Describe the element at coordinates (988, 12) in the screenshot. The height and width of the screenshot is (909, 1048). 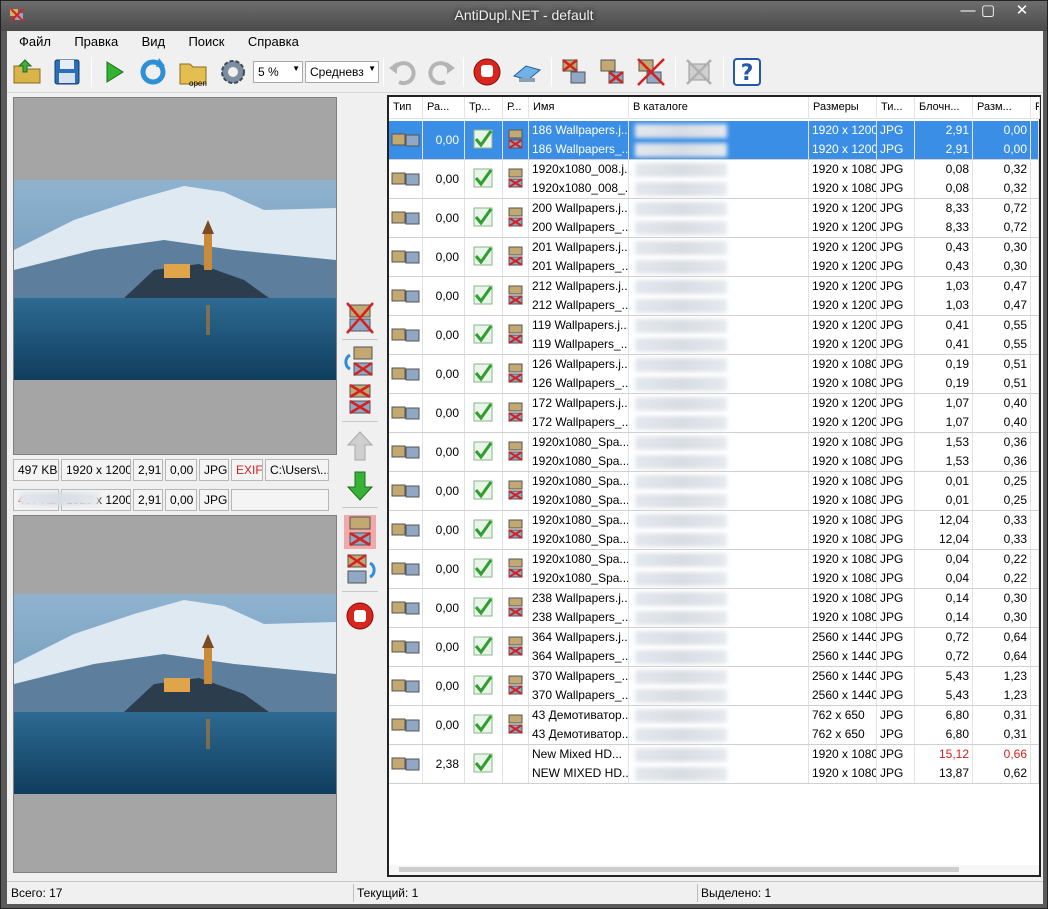
I see `maximize-button: ▢` at that location.